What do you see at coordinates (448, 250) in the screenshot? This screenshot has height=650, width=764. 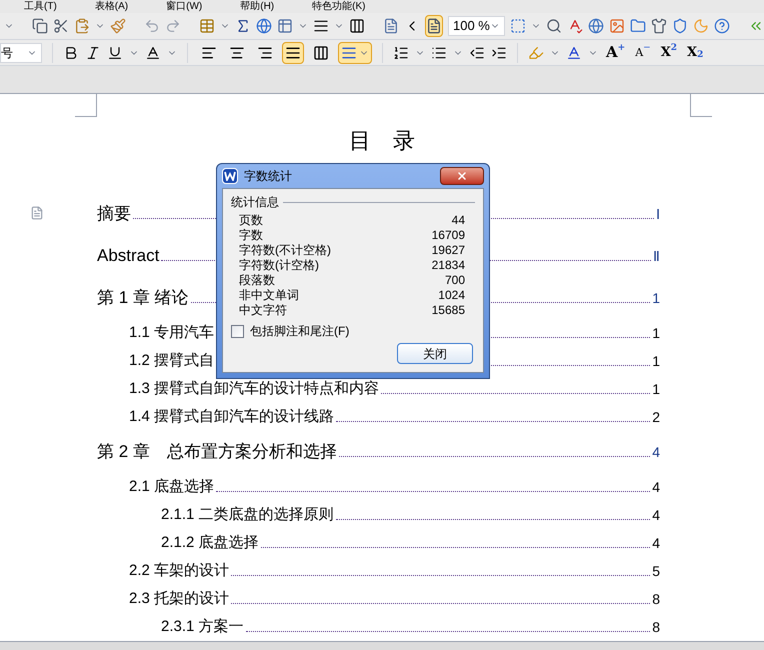 I see `stat-value: 19627` at bounding box center [448, 250].